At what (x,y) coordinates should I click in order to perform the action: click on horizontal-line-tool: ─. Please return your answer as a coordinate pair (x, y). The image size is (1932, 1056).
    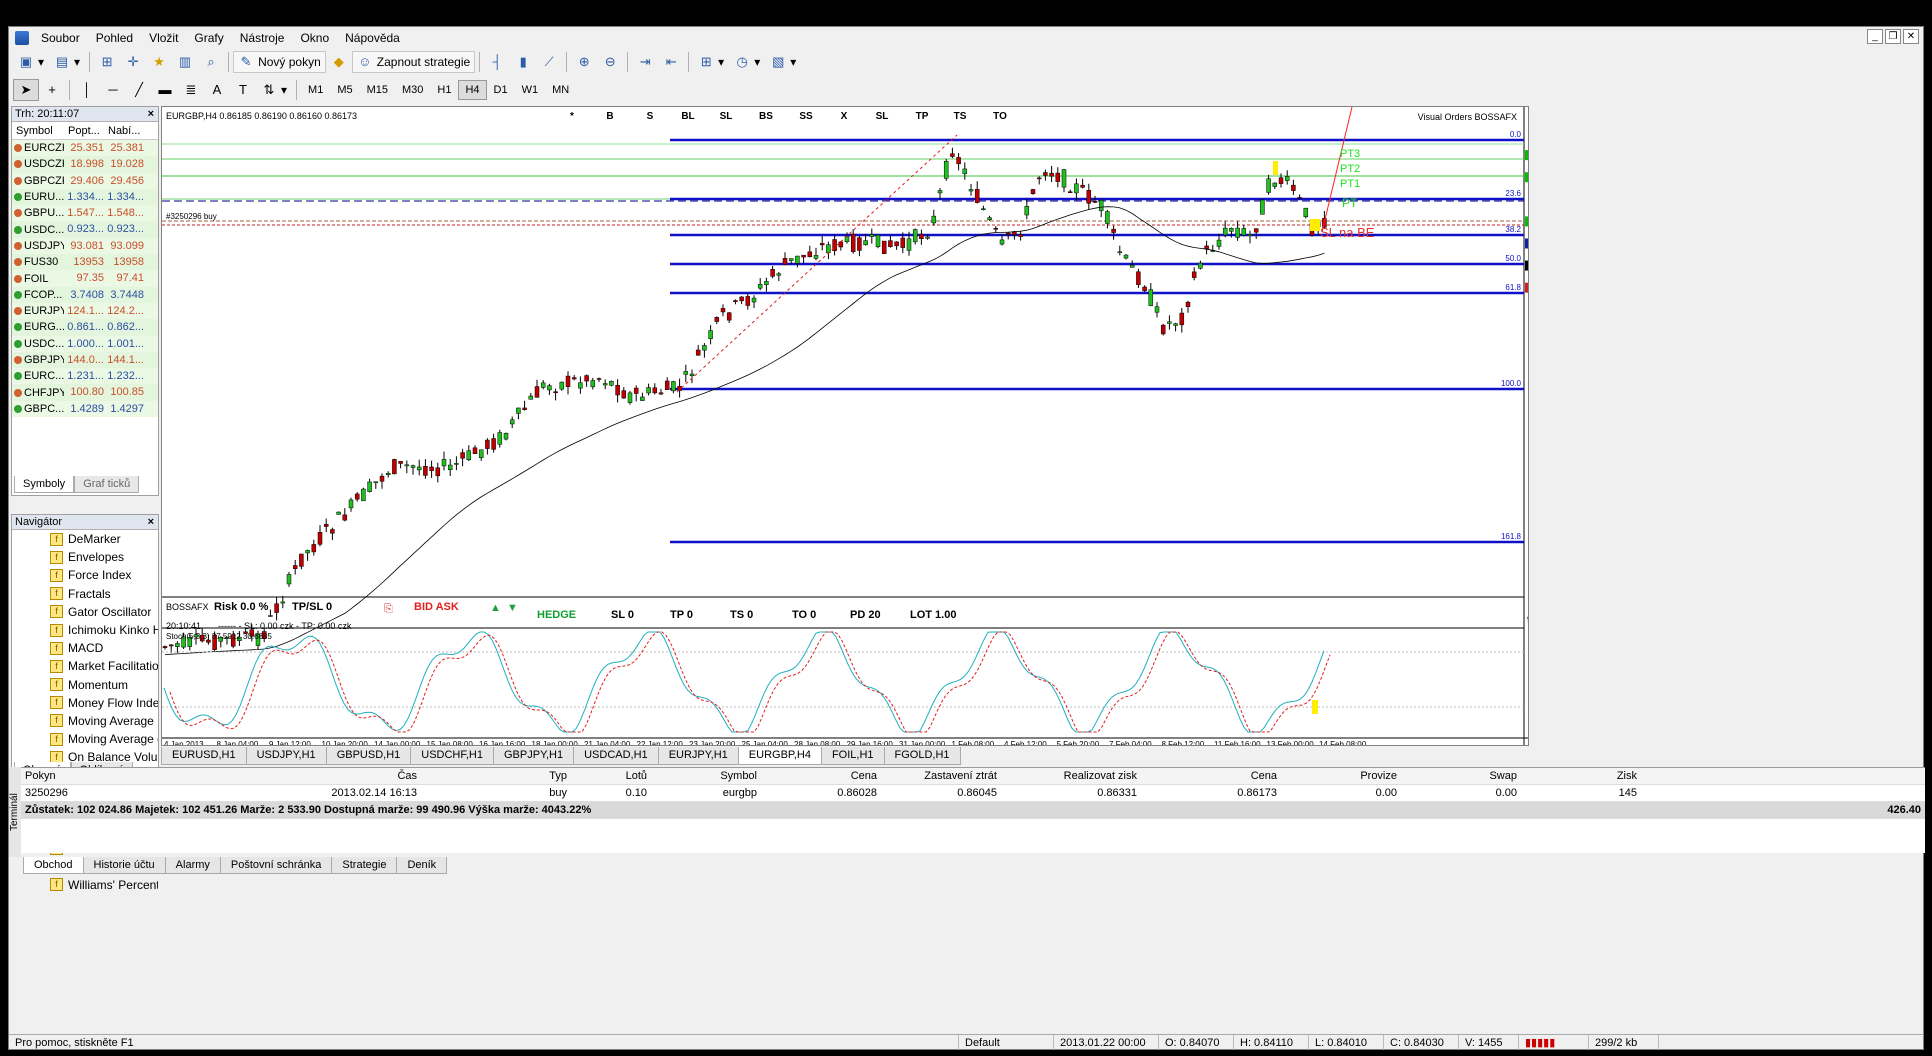
    Looking at the image, I should click on (113, 90).